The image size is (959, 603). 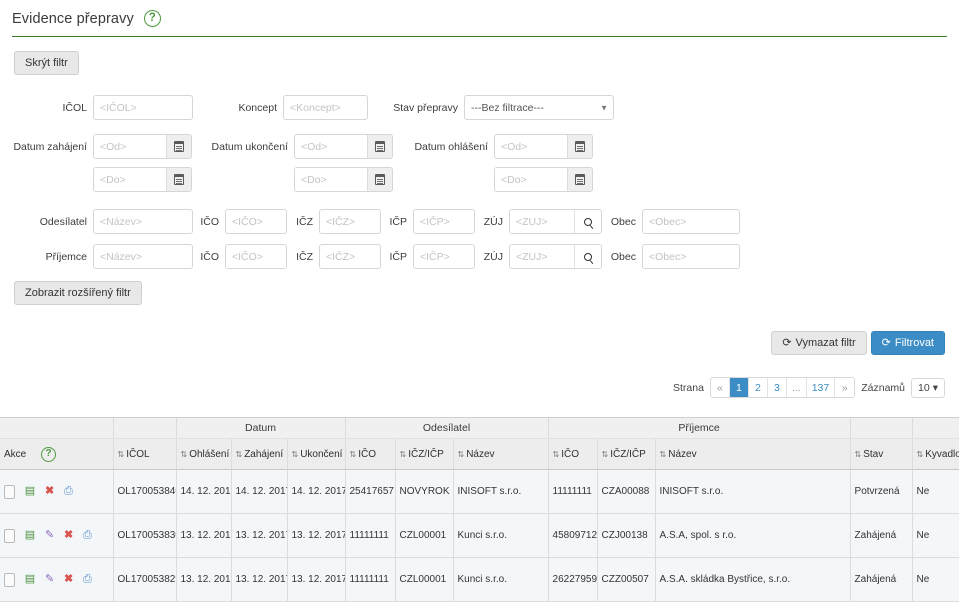 What do you see at coordinates (626, 491) in the screenshot?
I see `cell-prijemce-iczicp: CZA00088` at bounding box center [626, 491].